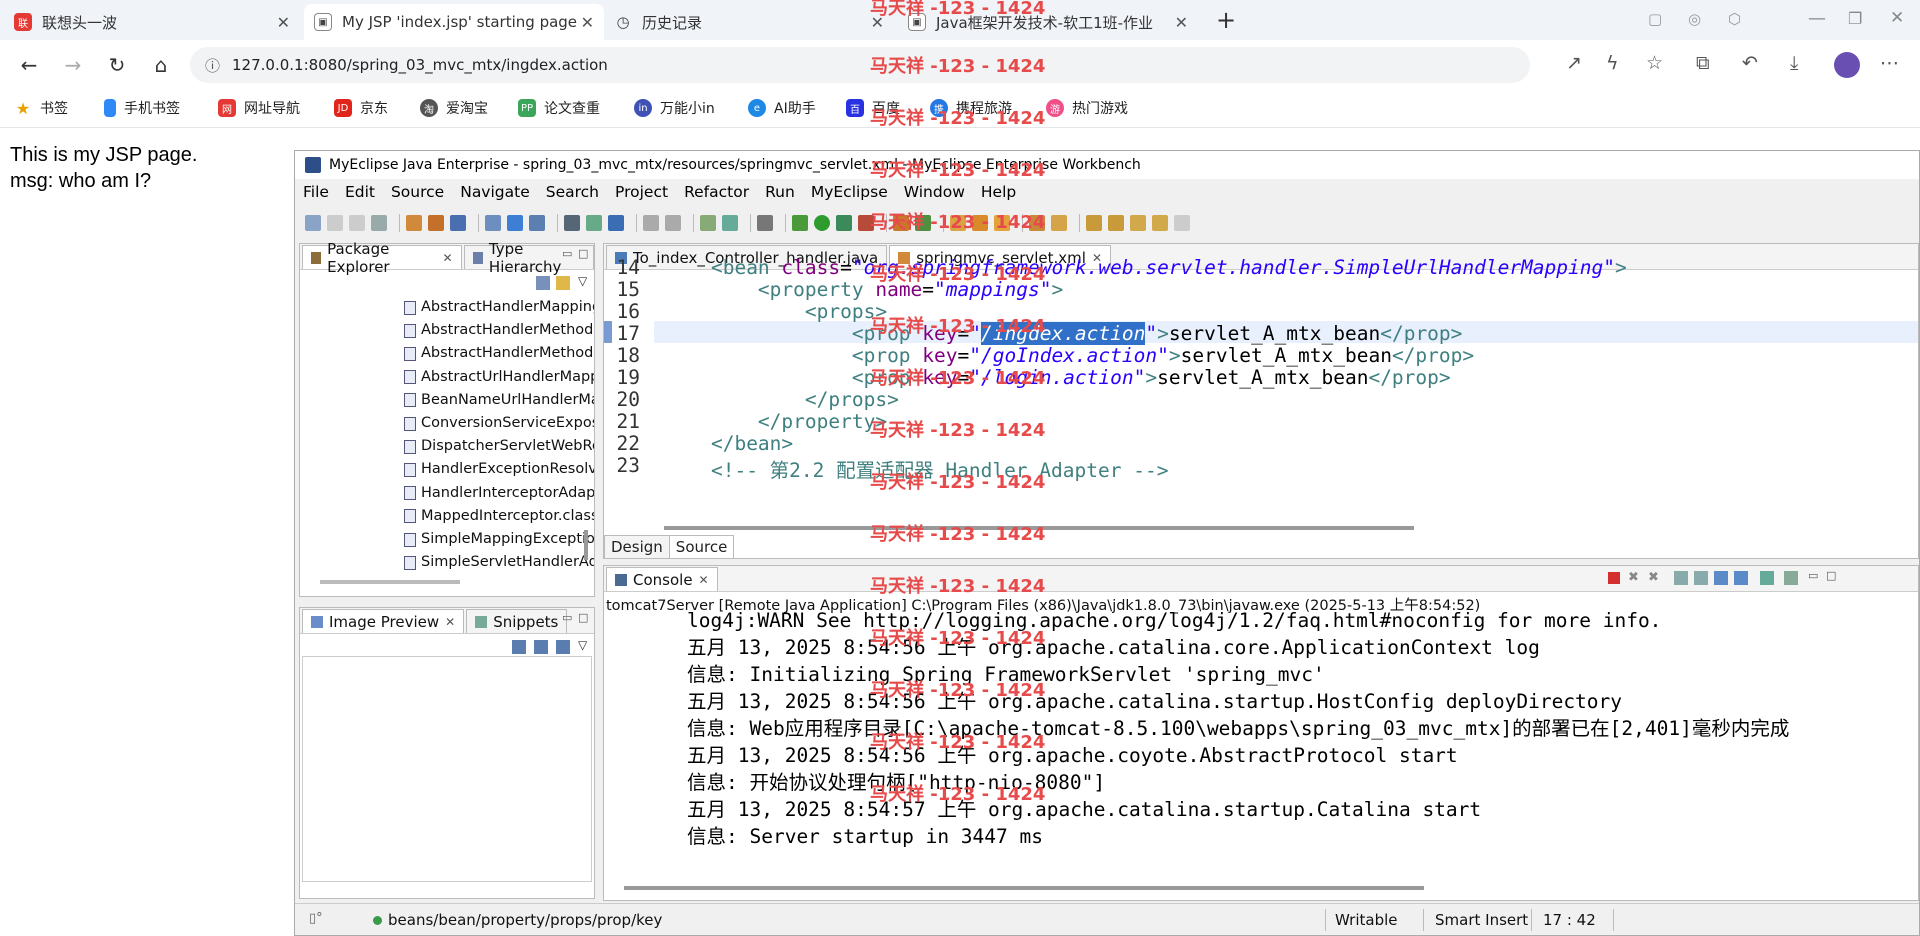  Describe the element at coordinates (1721, 578) in the screenshot. I see `pin-console-icon` at that location.